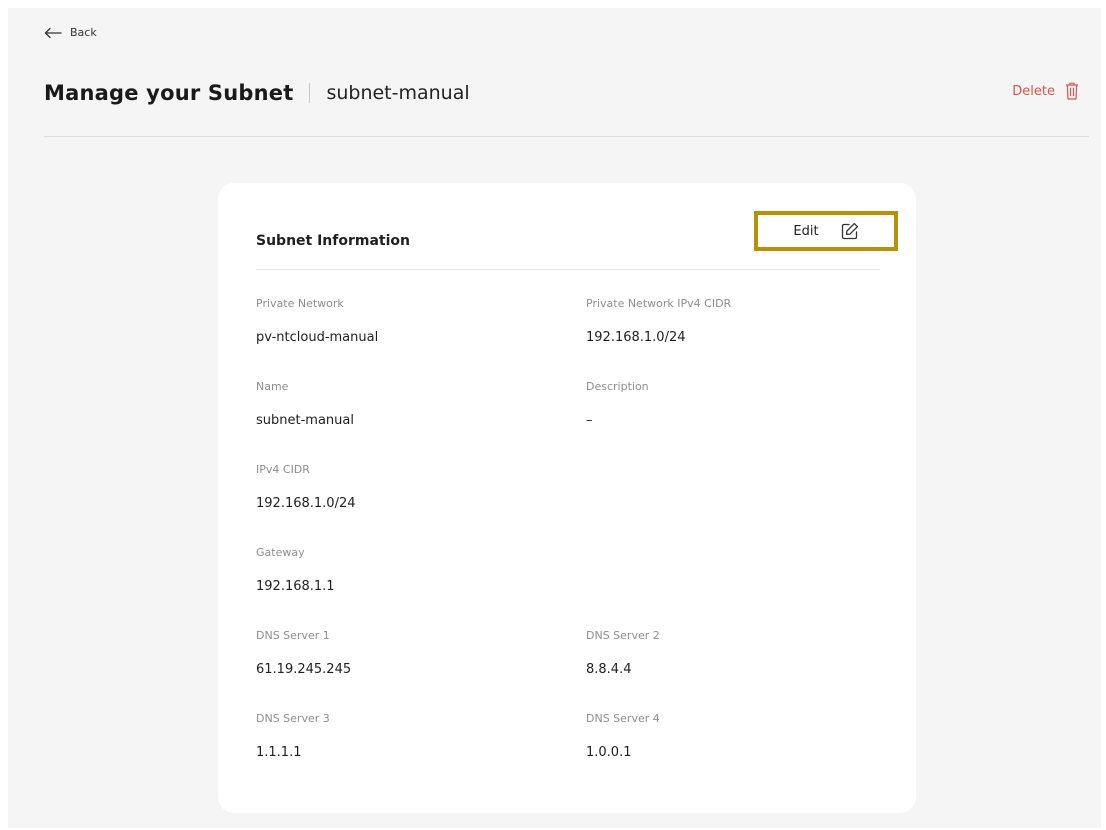 The width and height of the screenshot is (1106, 830). Describe the element at coordinates (617, 404) in the screenshot. I see `field-description: Description –` at that location.